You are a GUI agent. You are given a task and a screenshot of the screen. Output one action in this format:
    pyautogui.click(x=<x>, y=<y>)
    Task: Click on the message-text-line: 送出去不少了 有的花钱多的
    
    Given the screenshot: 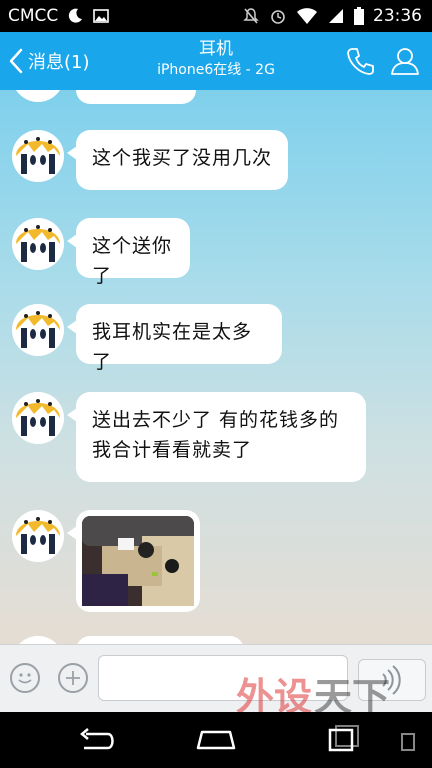 What is the action you would take?
    pyautogui.click(x=216, y=420)
    